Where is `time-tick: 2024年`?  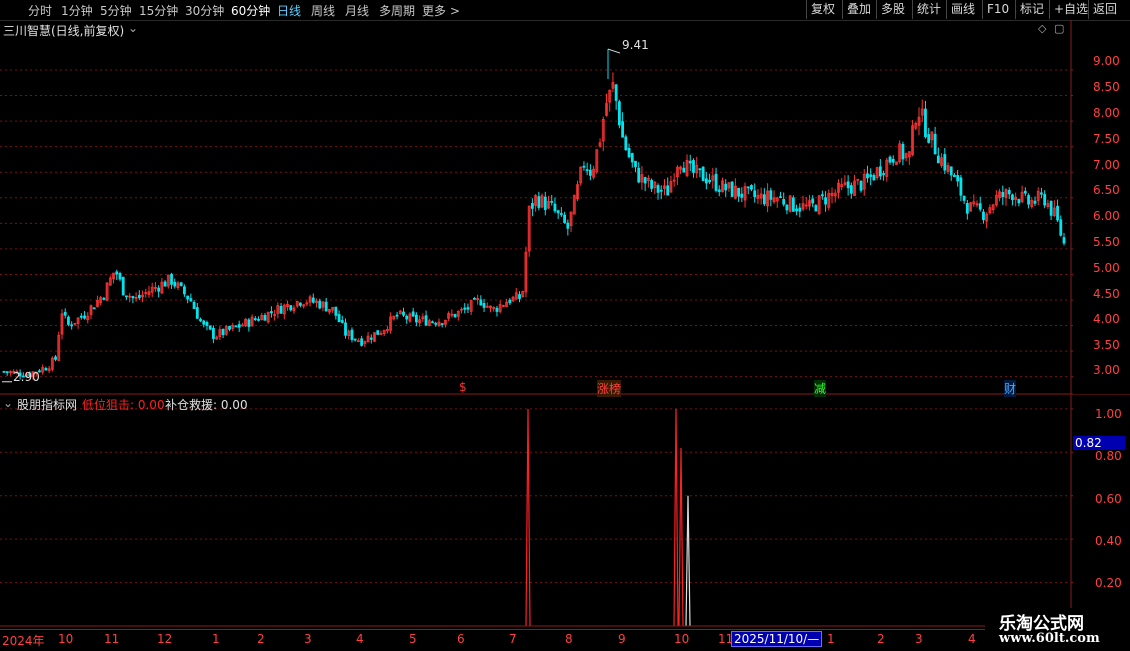
time-tick: 2024年 is located at coordinates (23, 641).